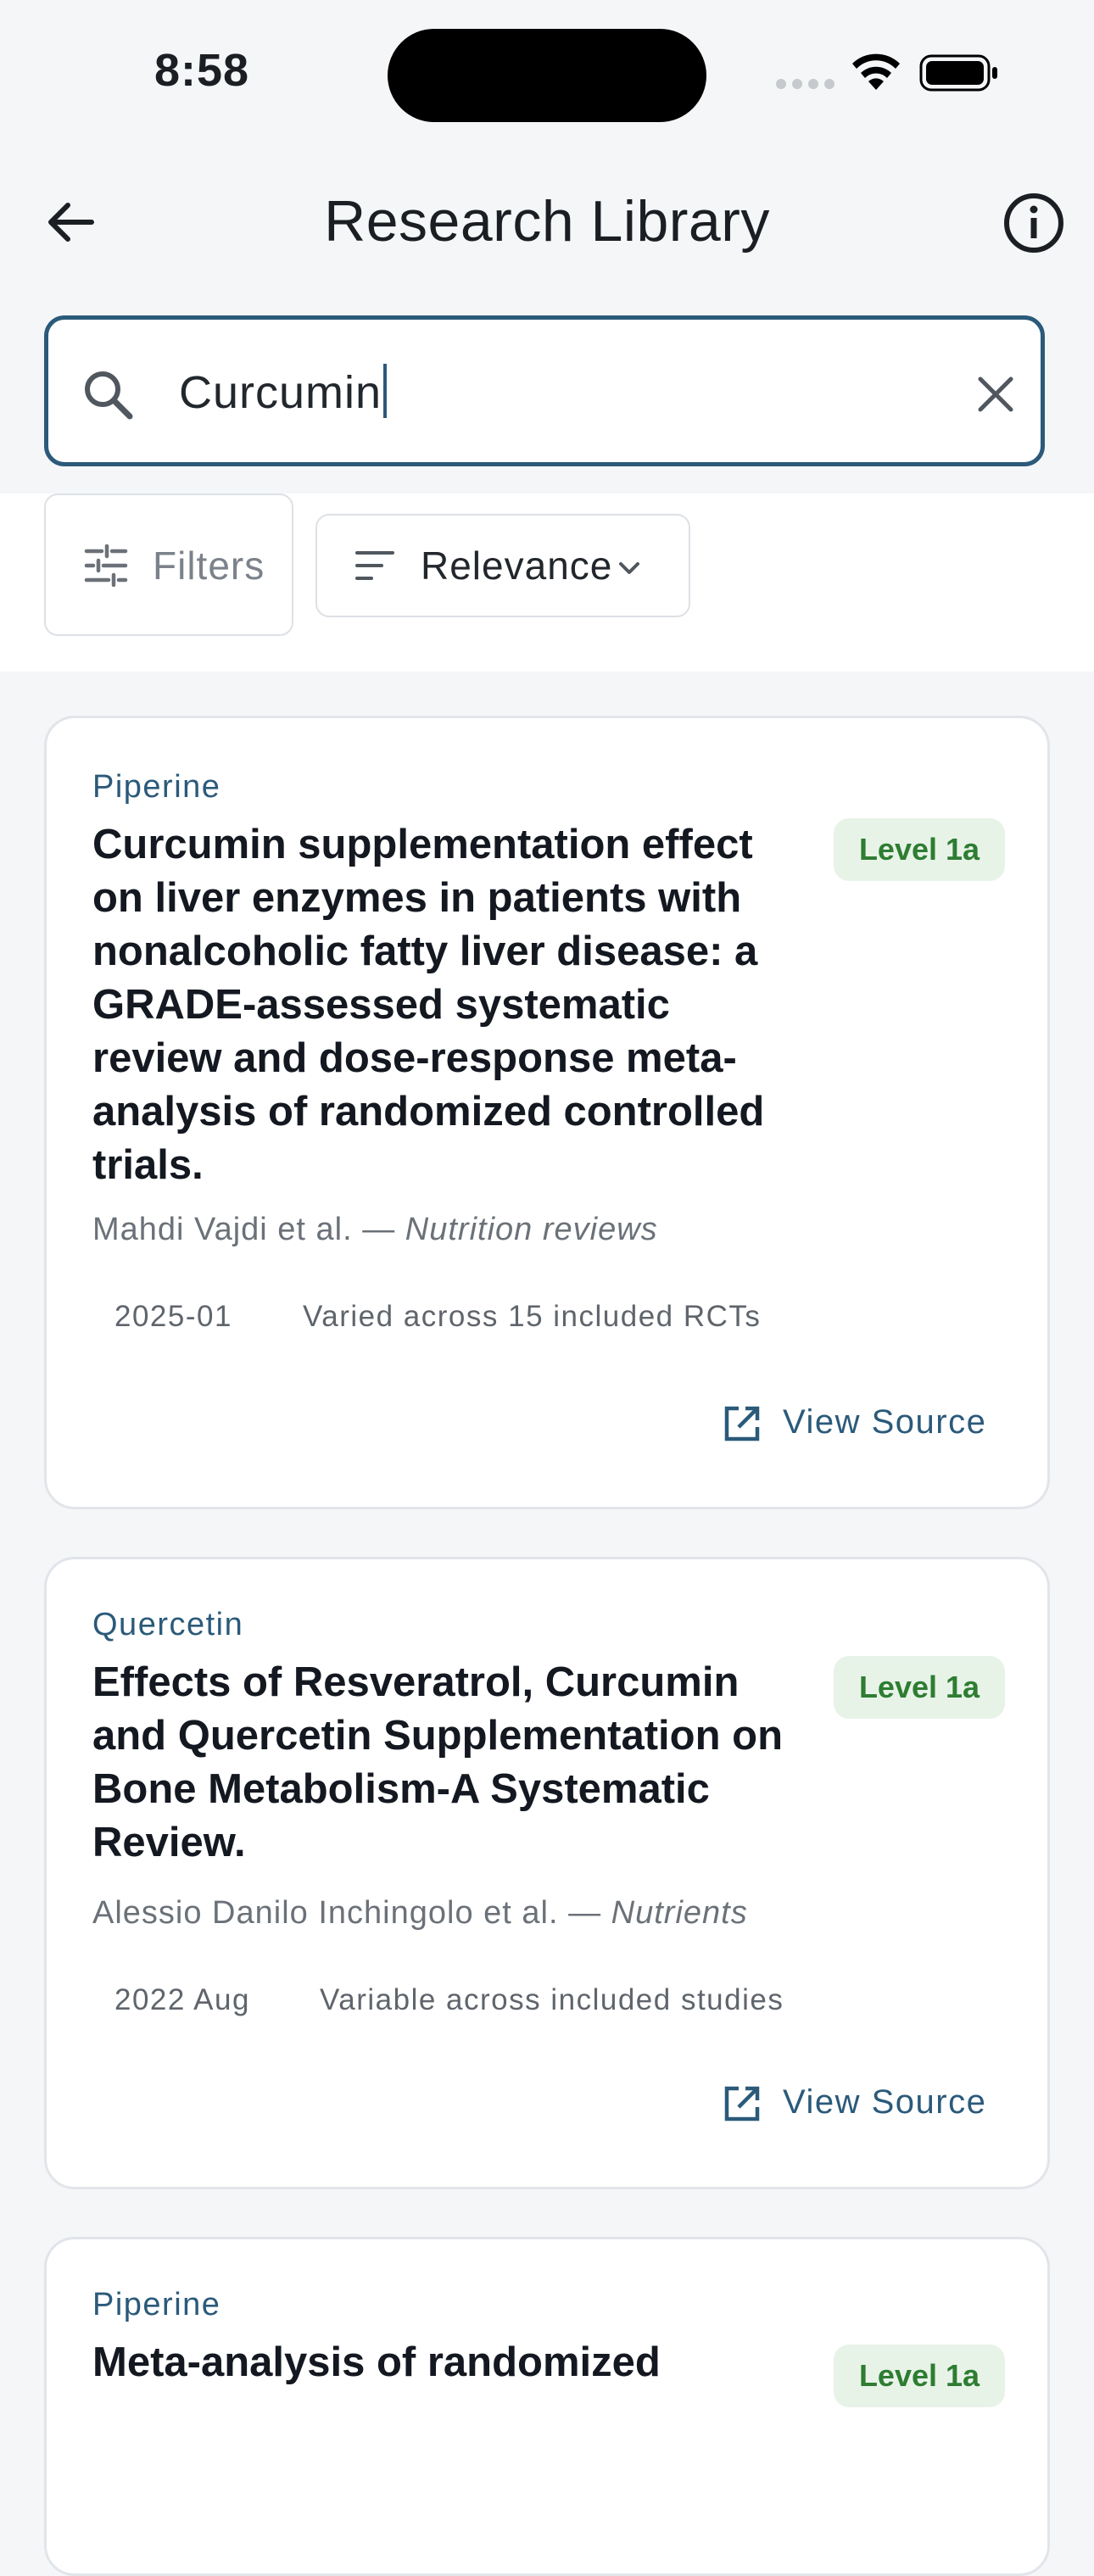  Describe the element at coordinates (109, 395) in the screenshot. I see `search-icon` at that location.